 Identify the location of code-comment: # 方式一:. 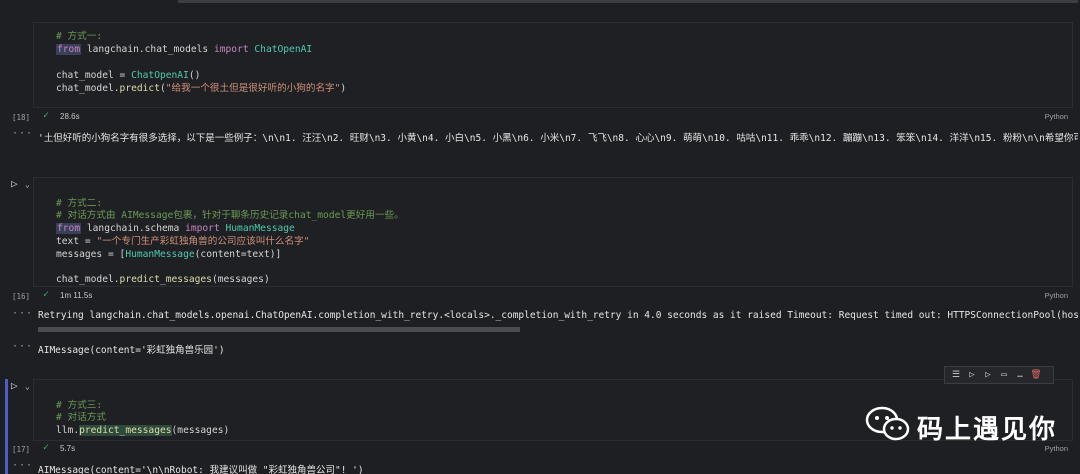
(79, 36).